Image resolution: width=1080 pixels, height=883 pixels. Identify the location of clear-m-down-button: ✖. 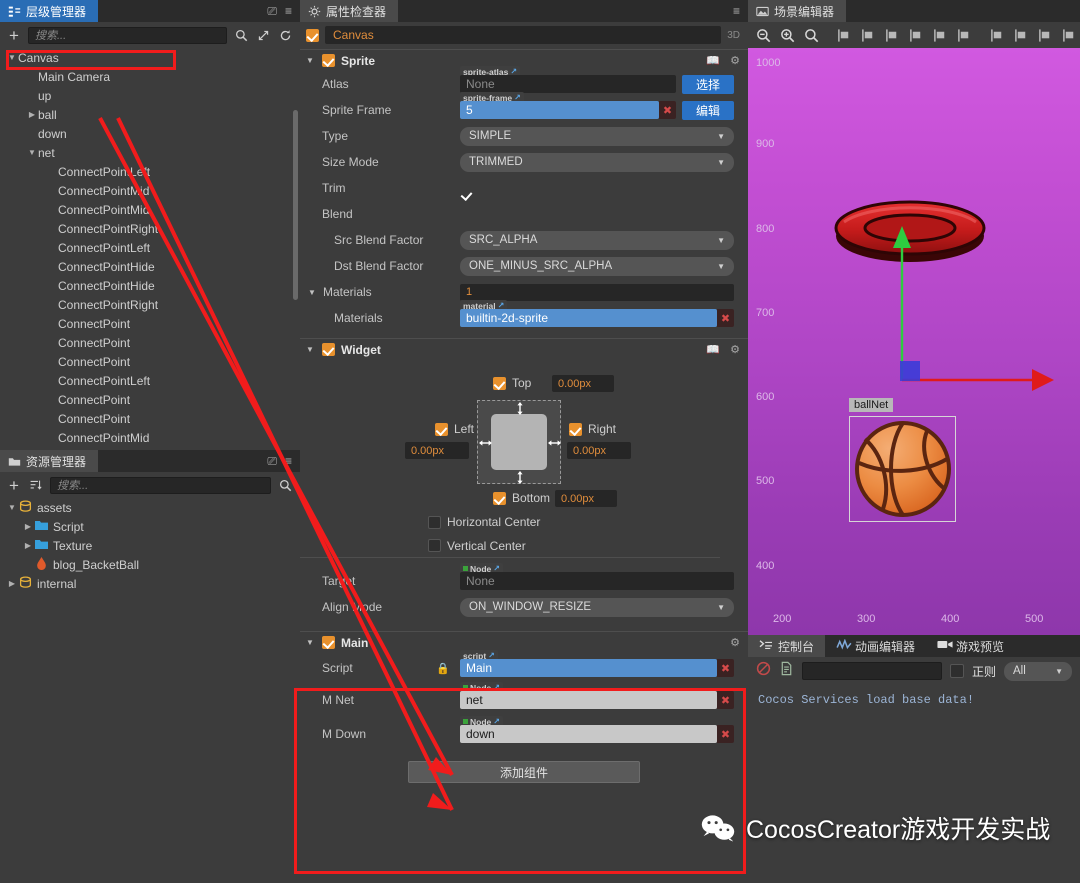
(725, 734).